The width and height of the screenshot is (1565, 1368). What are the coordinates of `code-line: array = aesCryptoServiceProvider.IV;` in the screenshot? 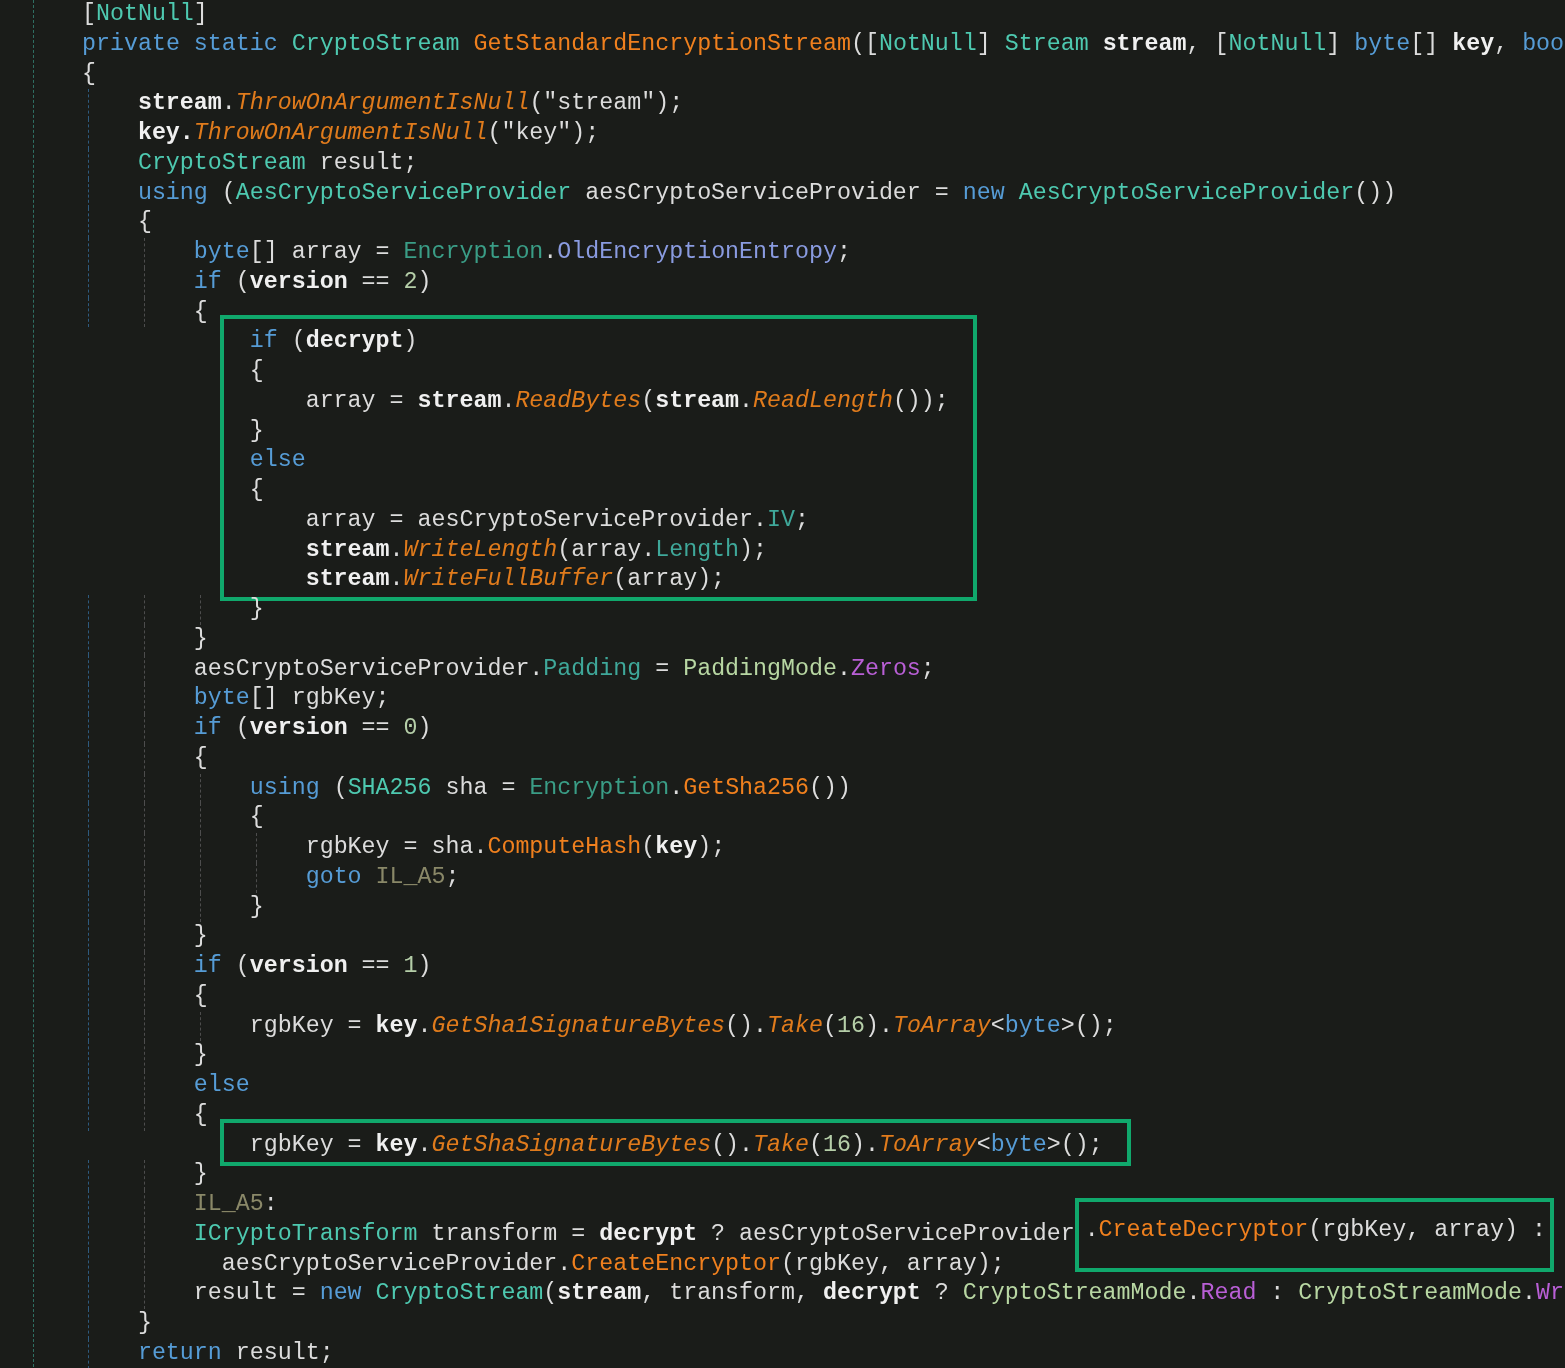 It's located at (557, 520).